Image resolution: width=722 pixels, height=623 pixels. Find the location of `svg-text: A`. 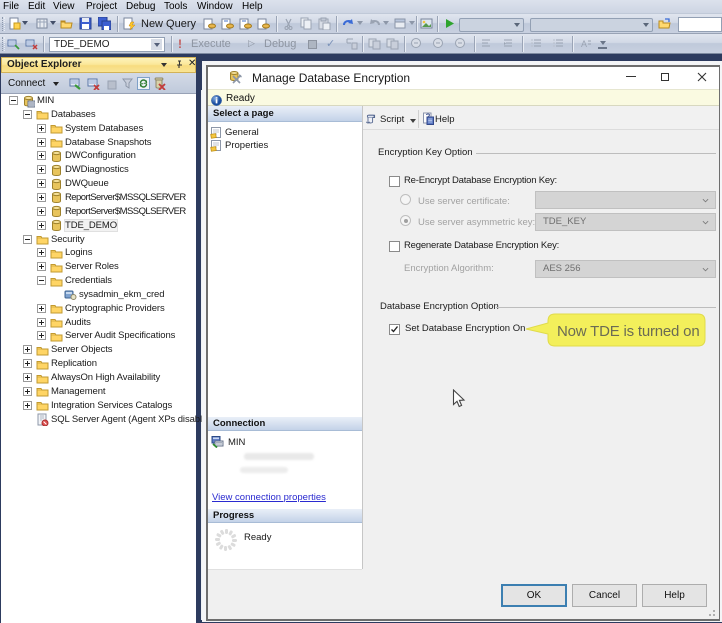

svg-text: A is located at coordinates (584, 44).